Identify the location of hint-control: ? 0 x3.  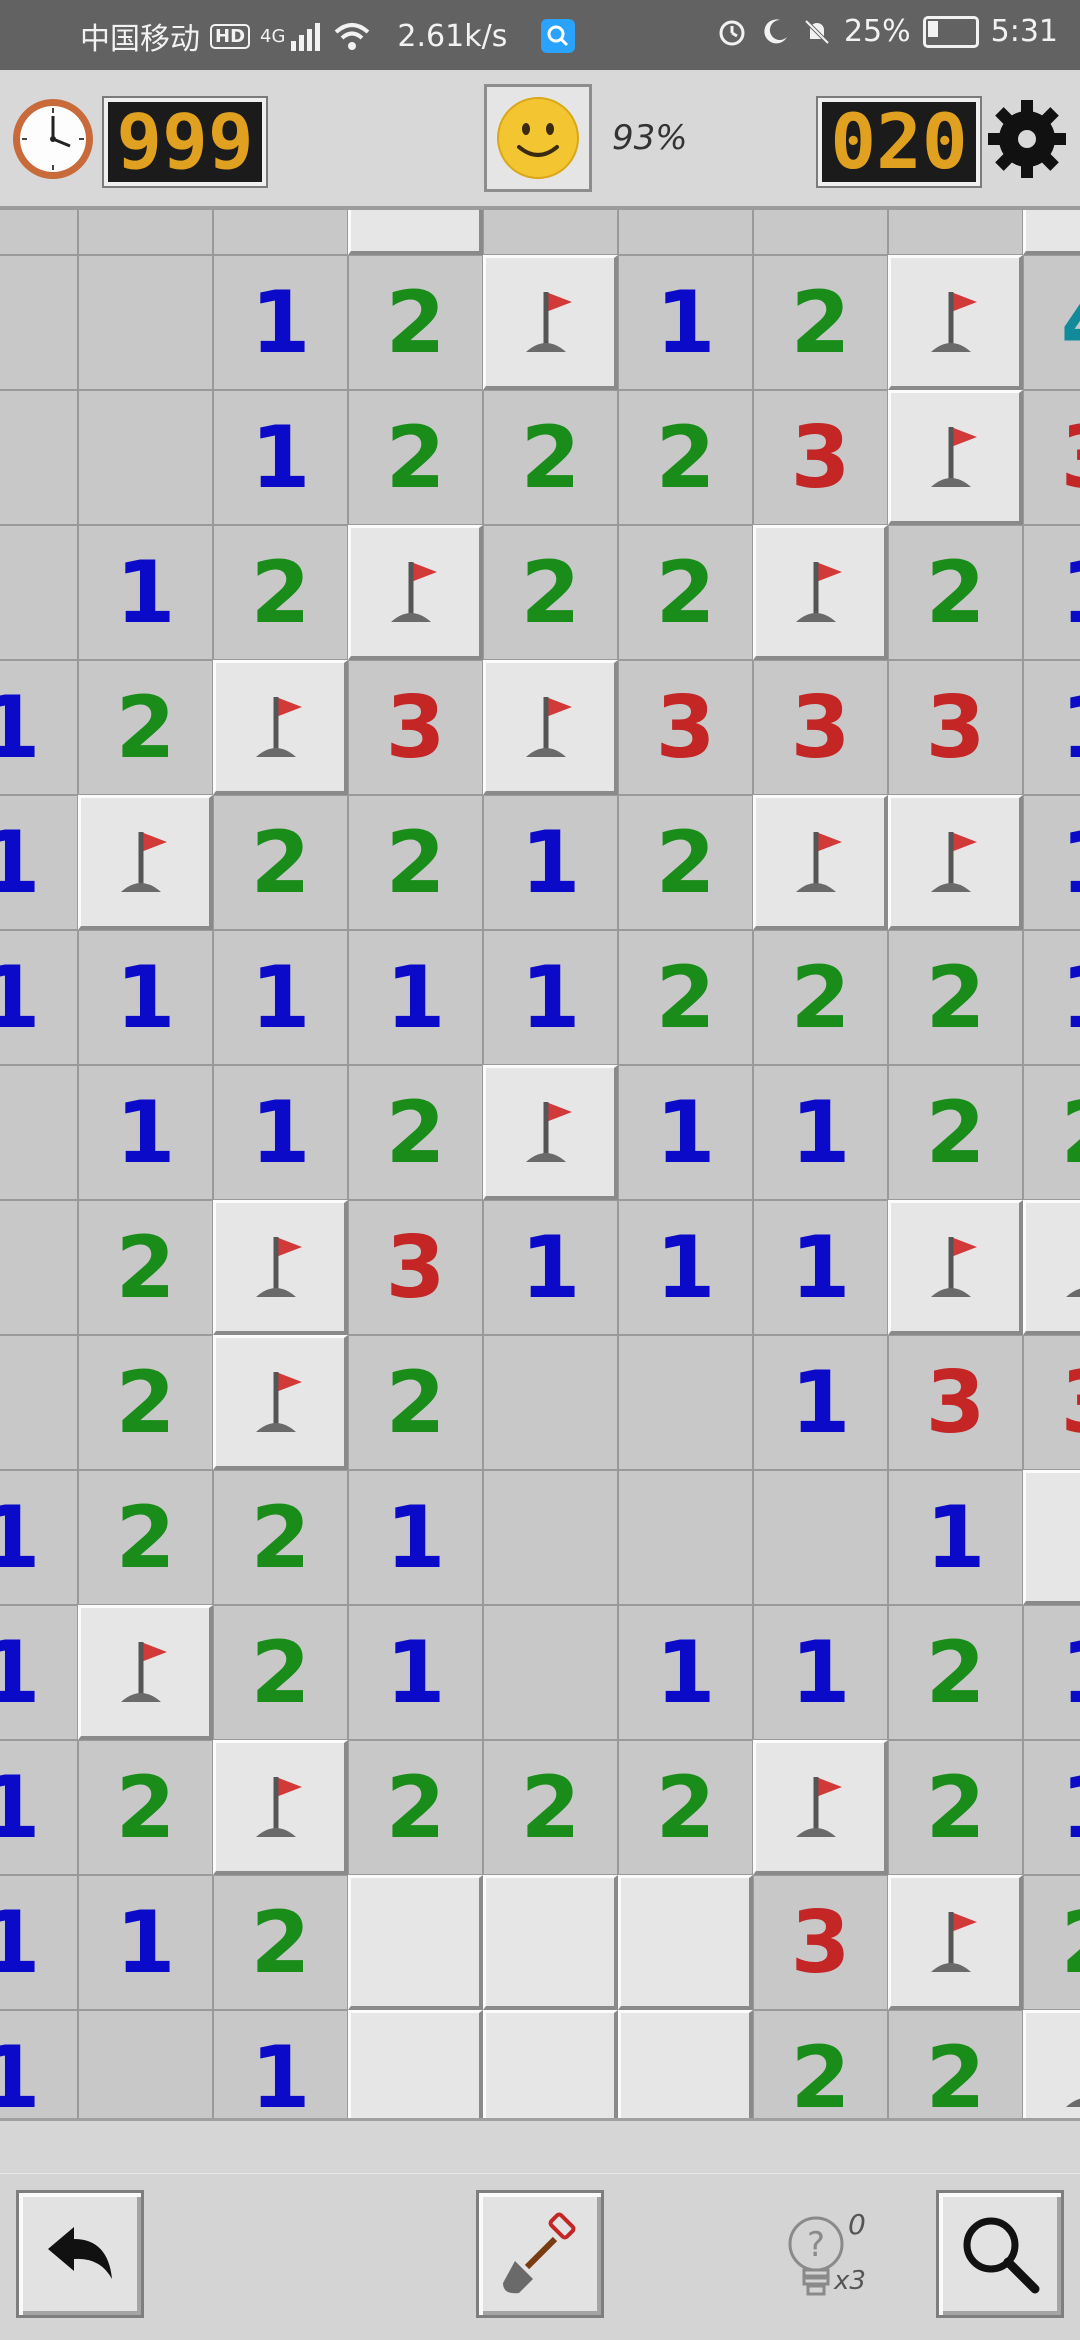
(836, 2261).